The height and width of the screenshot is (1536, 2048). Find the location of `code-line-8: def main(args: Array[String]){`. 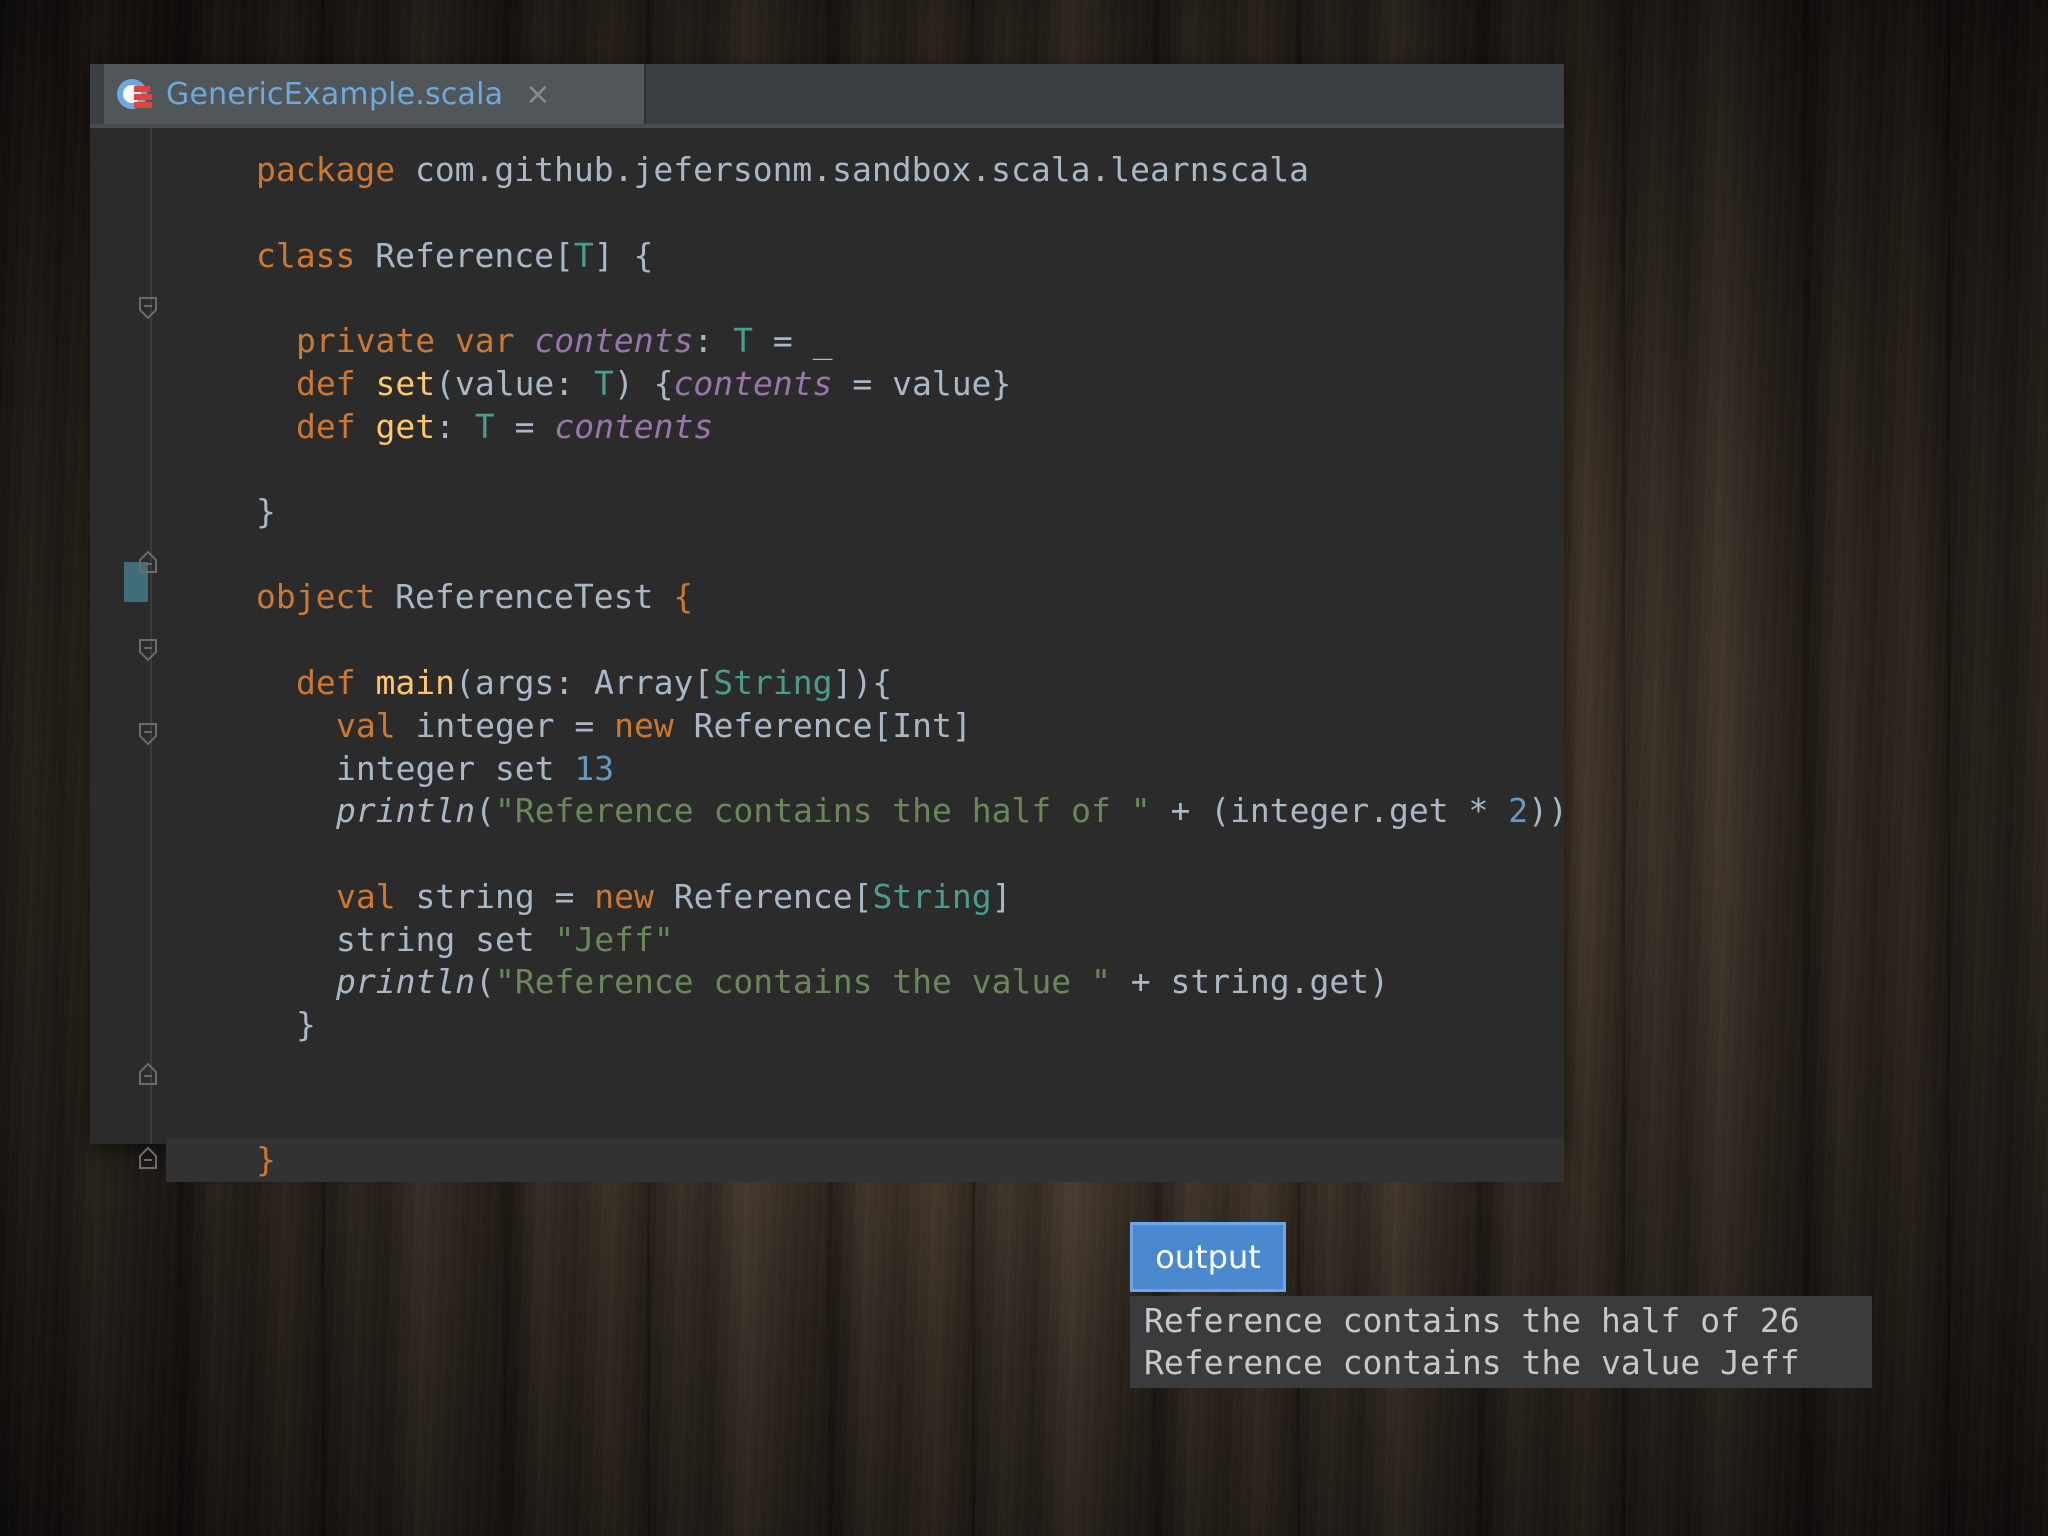

code-line-8: def main(args: Array[String]){ is located at coordinates (594, 682).